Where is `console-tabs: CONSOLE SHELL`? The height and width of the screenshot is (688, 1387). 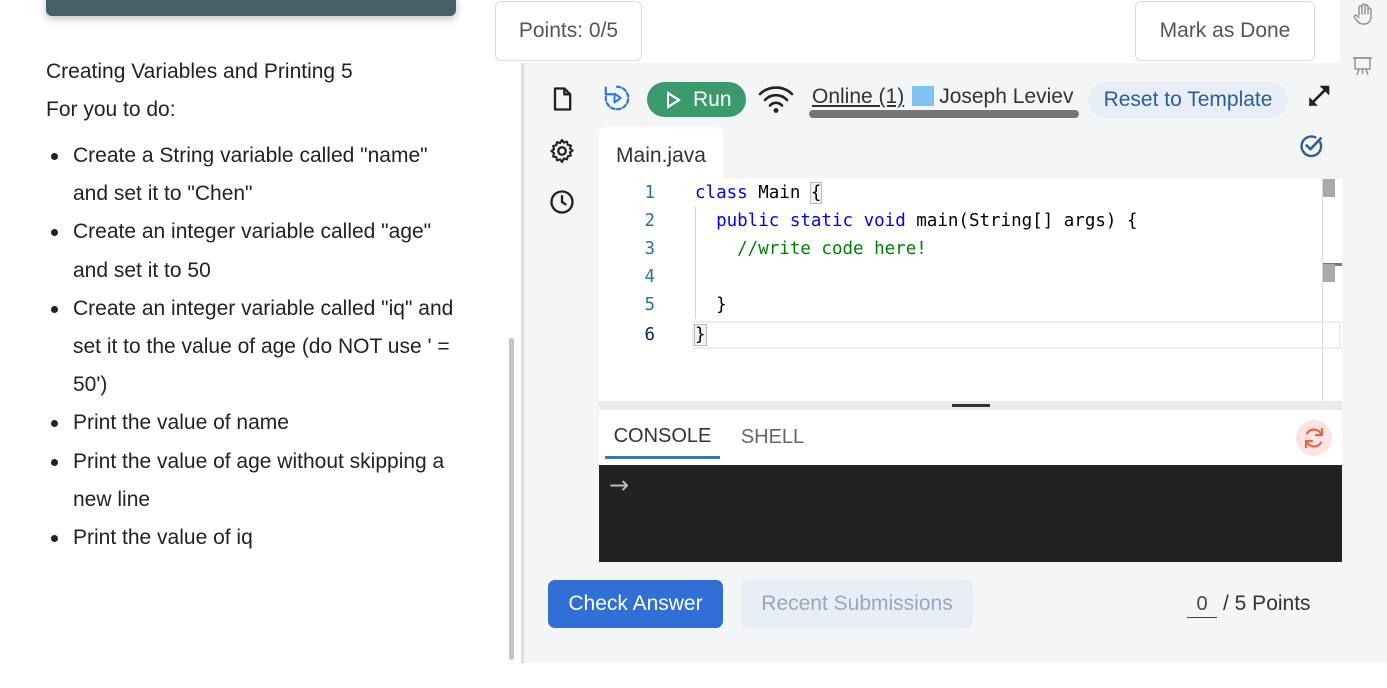 console-tabs: CONSOLE SHELL is located at coordinates (970, 437).